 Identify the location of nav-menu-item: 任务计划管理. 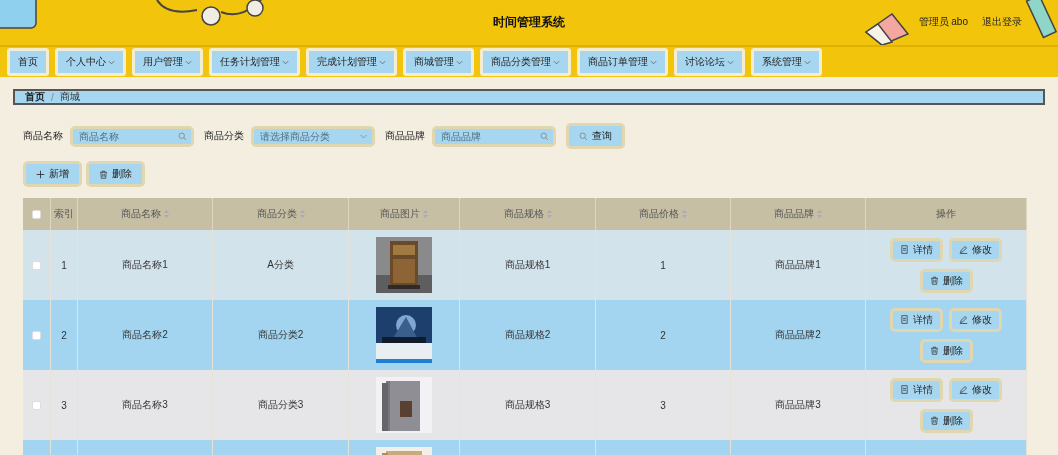
(254, 62).